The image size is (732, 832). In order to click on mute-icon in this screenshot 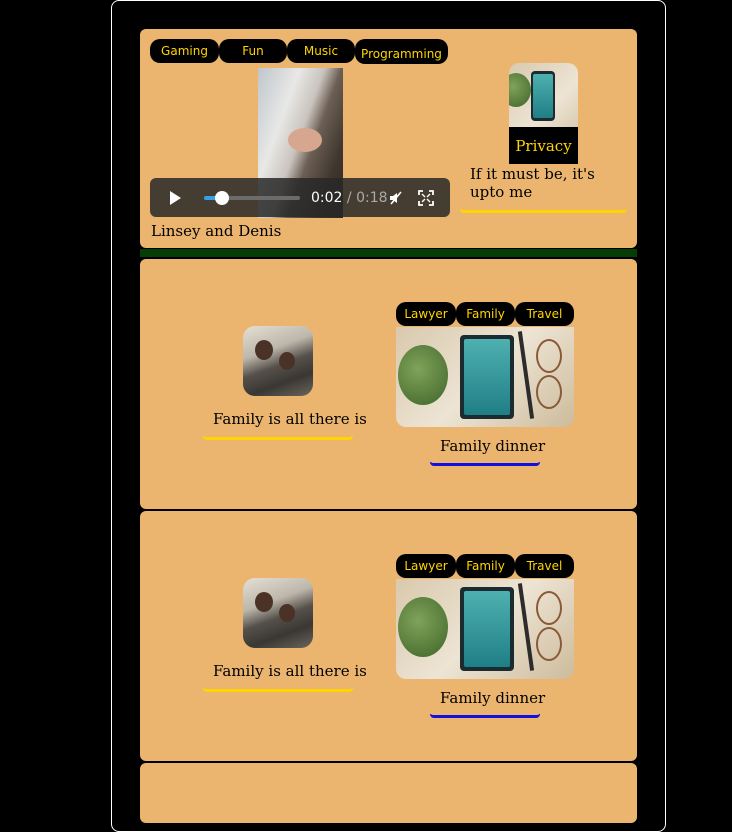, I will do `click(396, 198)`.